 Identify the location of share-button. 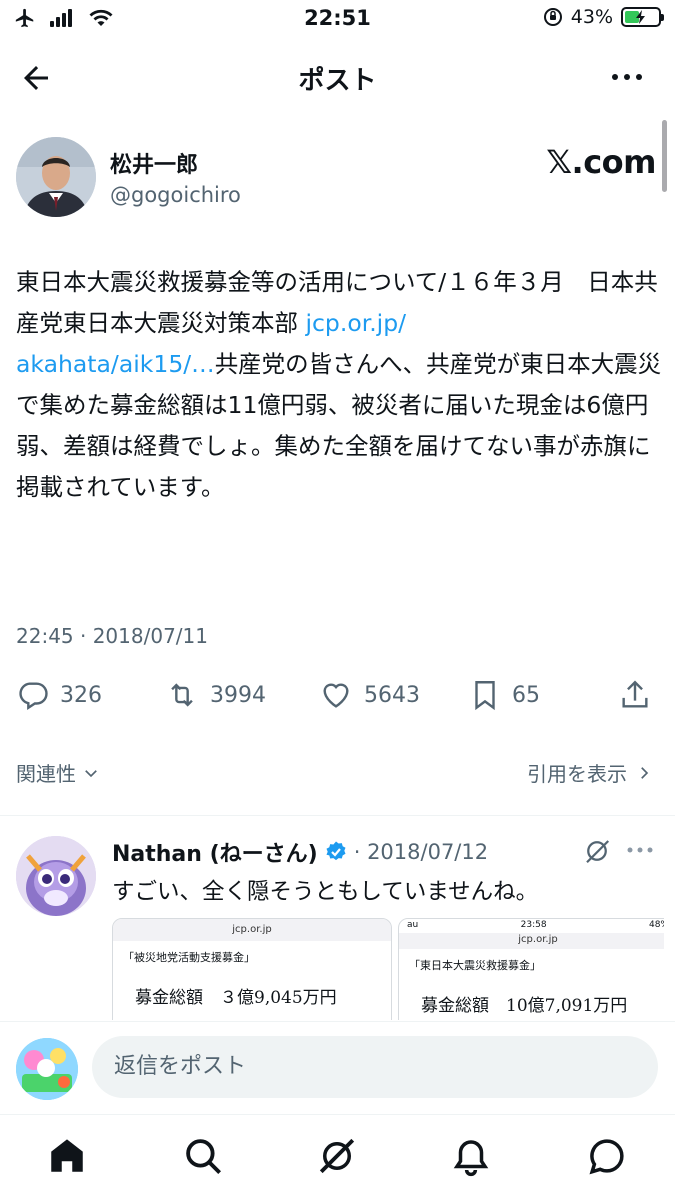
(635, 695).